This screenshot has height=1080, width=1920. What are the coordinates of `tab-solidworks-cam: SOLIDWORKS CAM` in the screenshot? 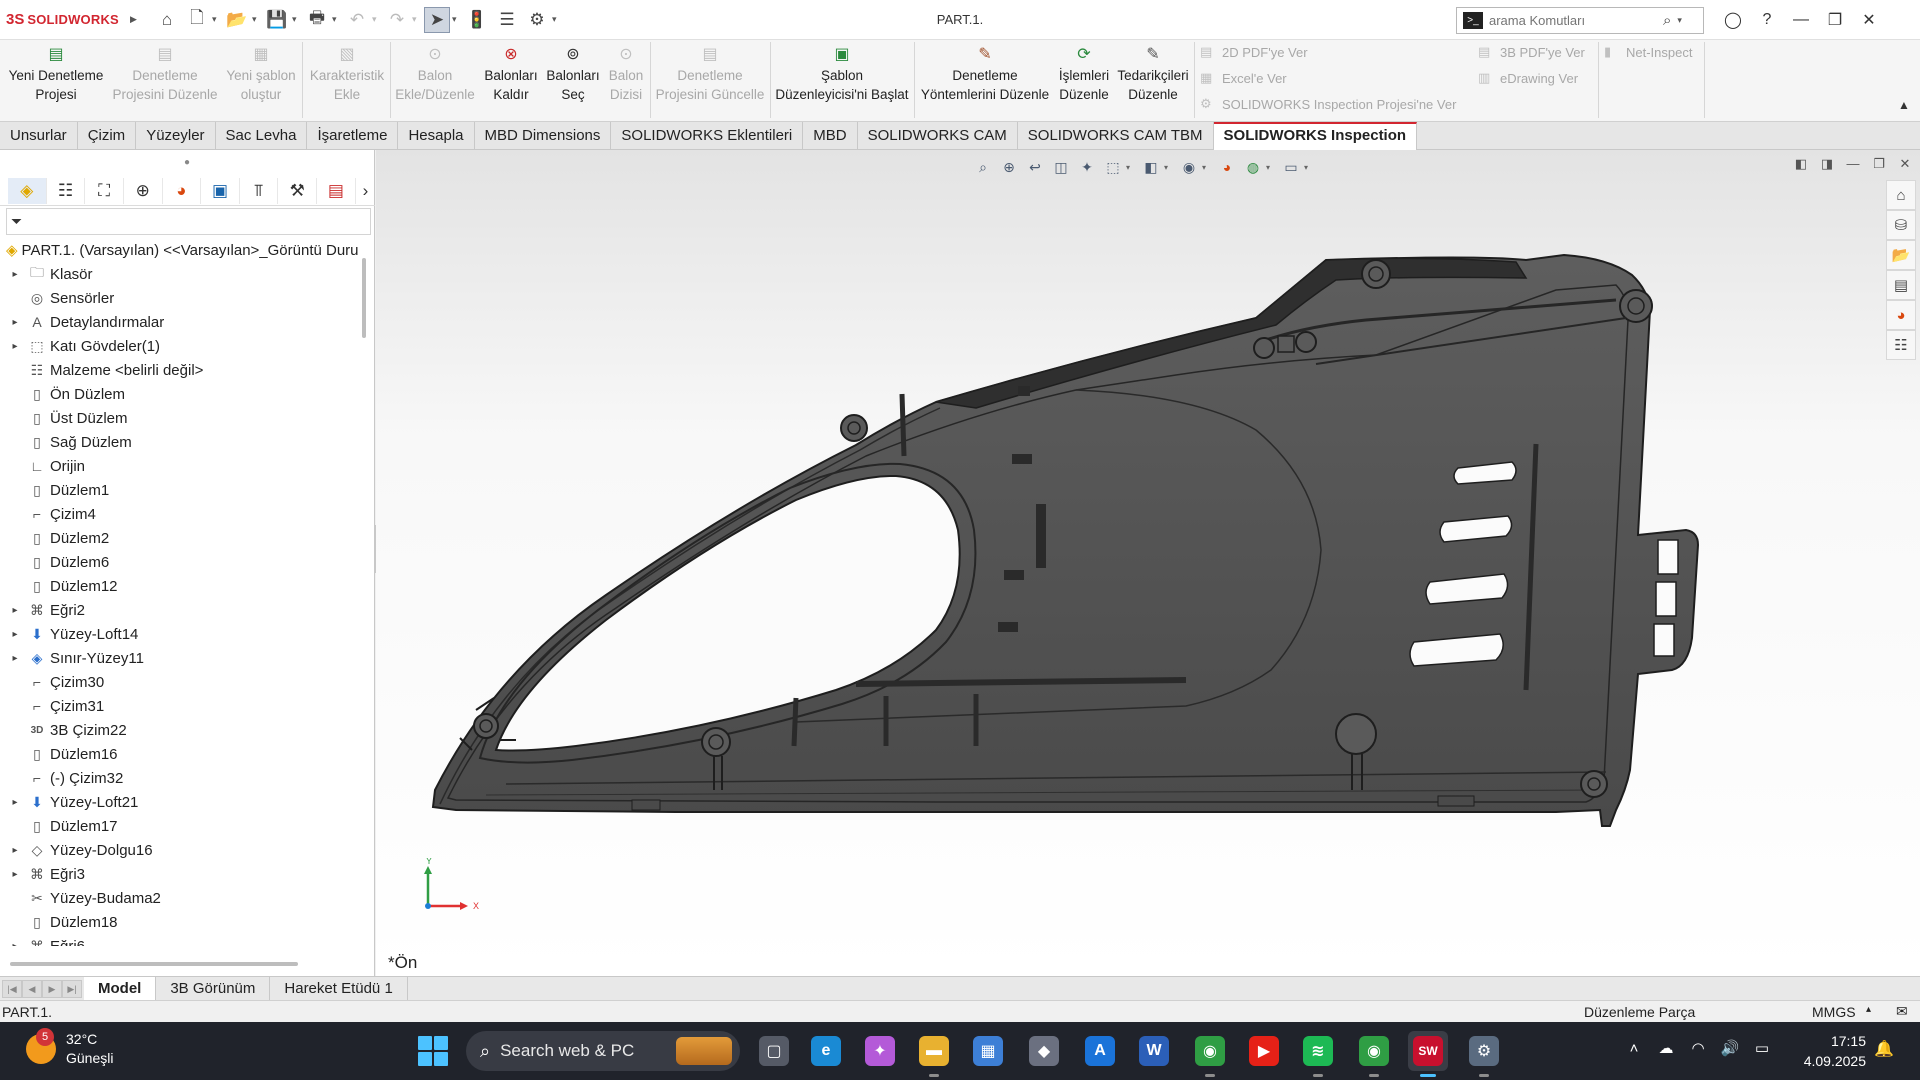 It's located at (938, 136).